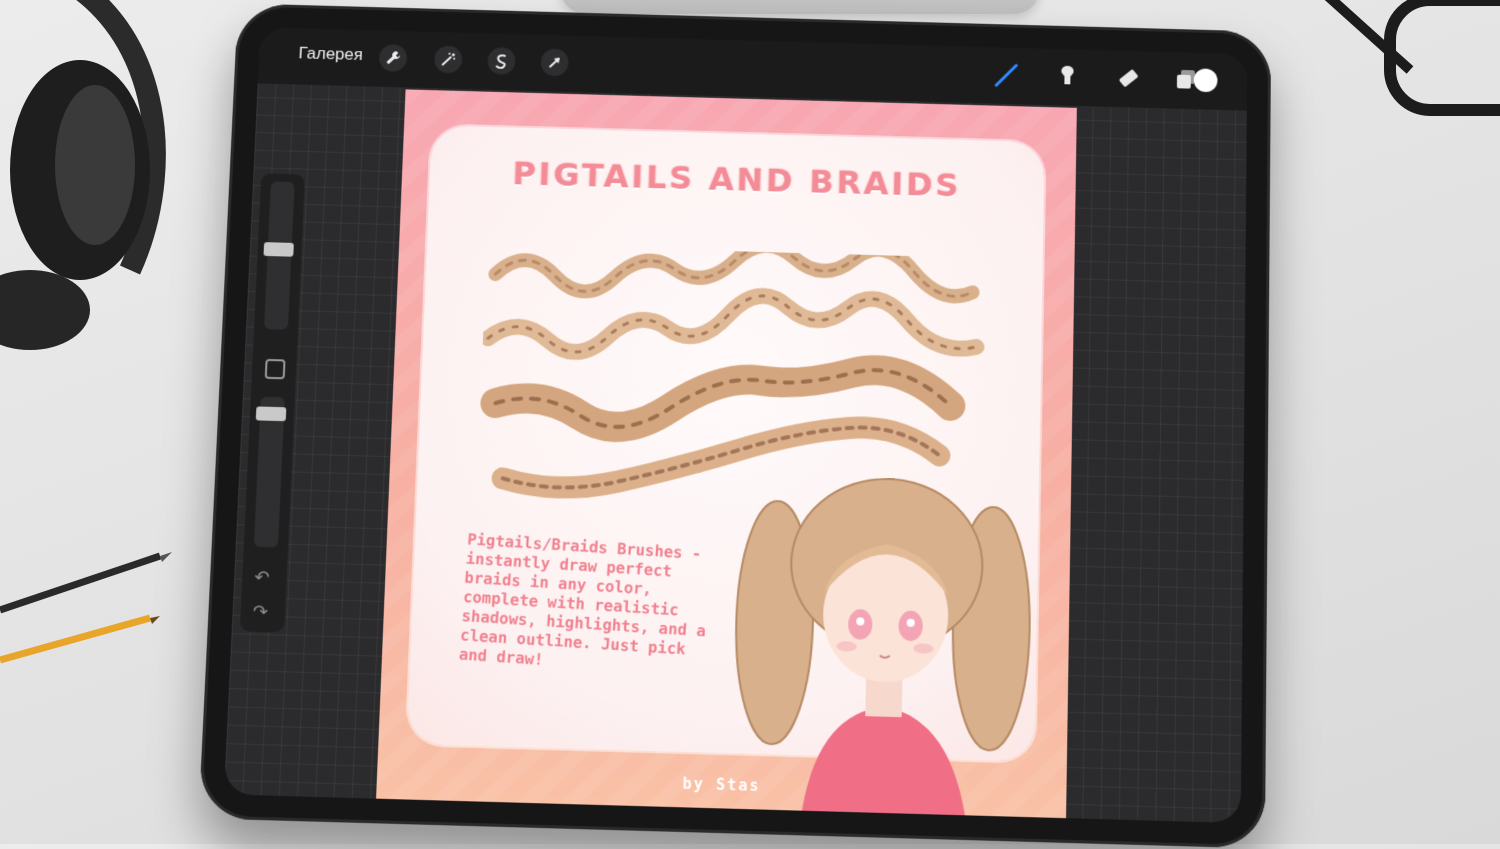 The height and width of the screenshot is (849, 1500). Describe the element at coordinates (501, 61) in the screenshot. I see `selection-icon` at that location.